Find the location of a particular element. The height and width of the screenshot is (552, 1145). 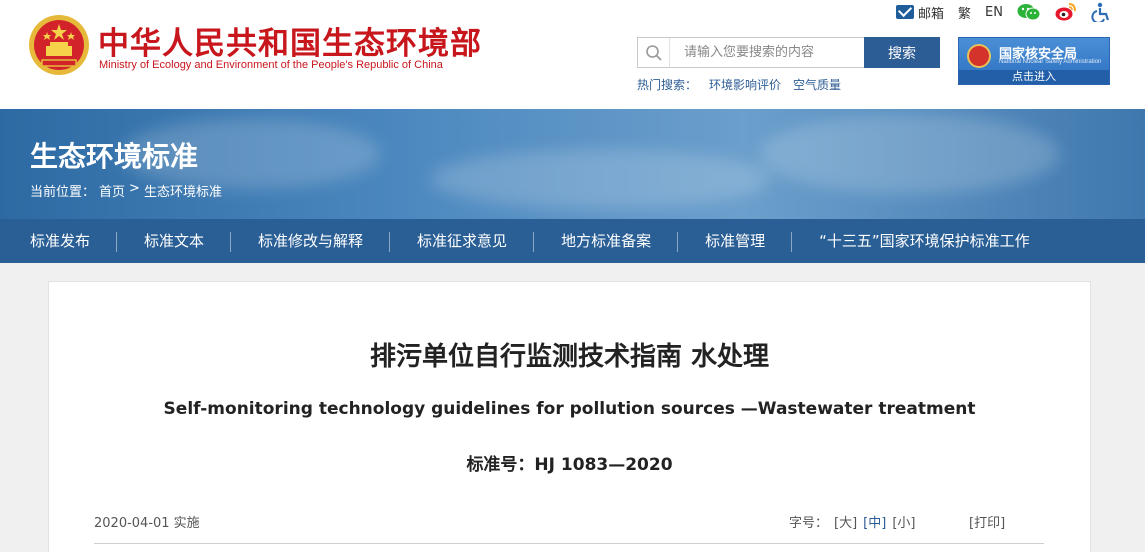

nav-item-13th-five-year: “十三五”国家环境保护标准工作 is located at coordinates (924, 241).